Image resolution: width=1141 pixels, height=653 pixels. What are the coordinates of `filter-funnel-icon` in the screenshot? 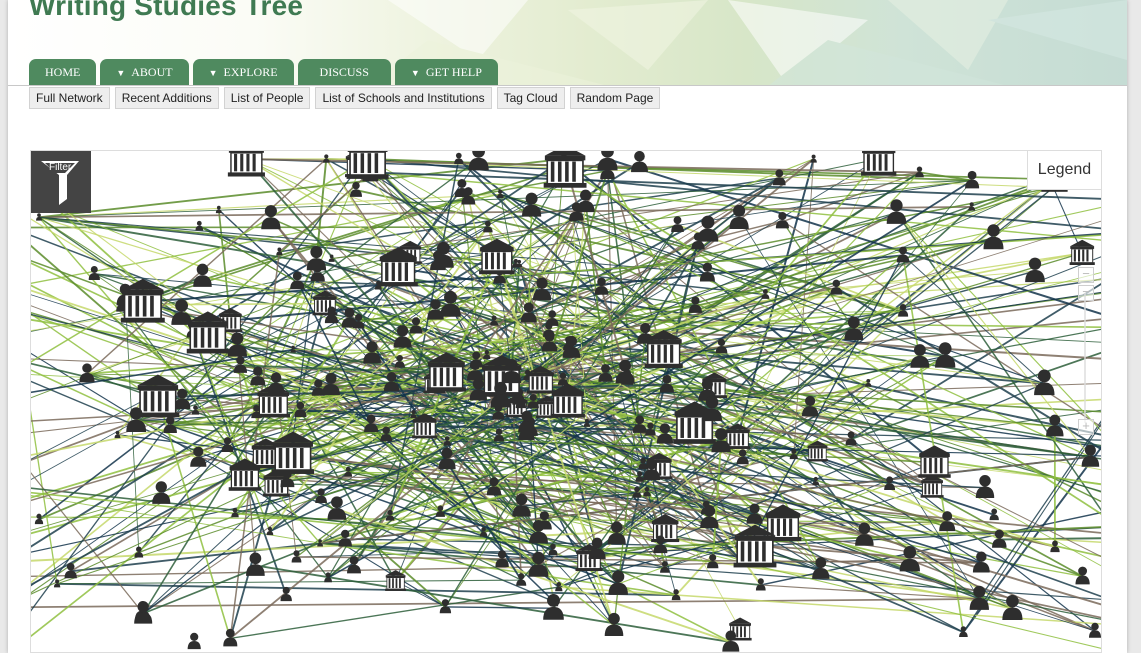 It's located at (60, 183).